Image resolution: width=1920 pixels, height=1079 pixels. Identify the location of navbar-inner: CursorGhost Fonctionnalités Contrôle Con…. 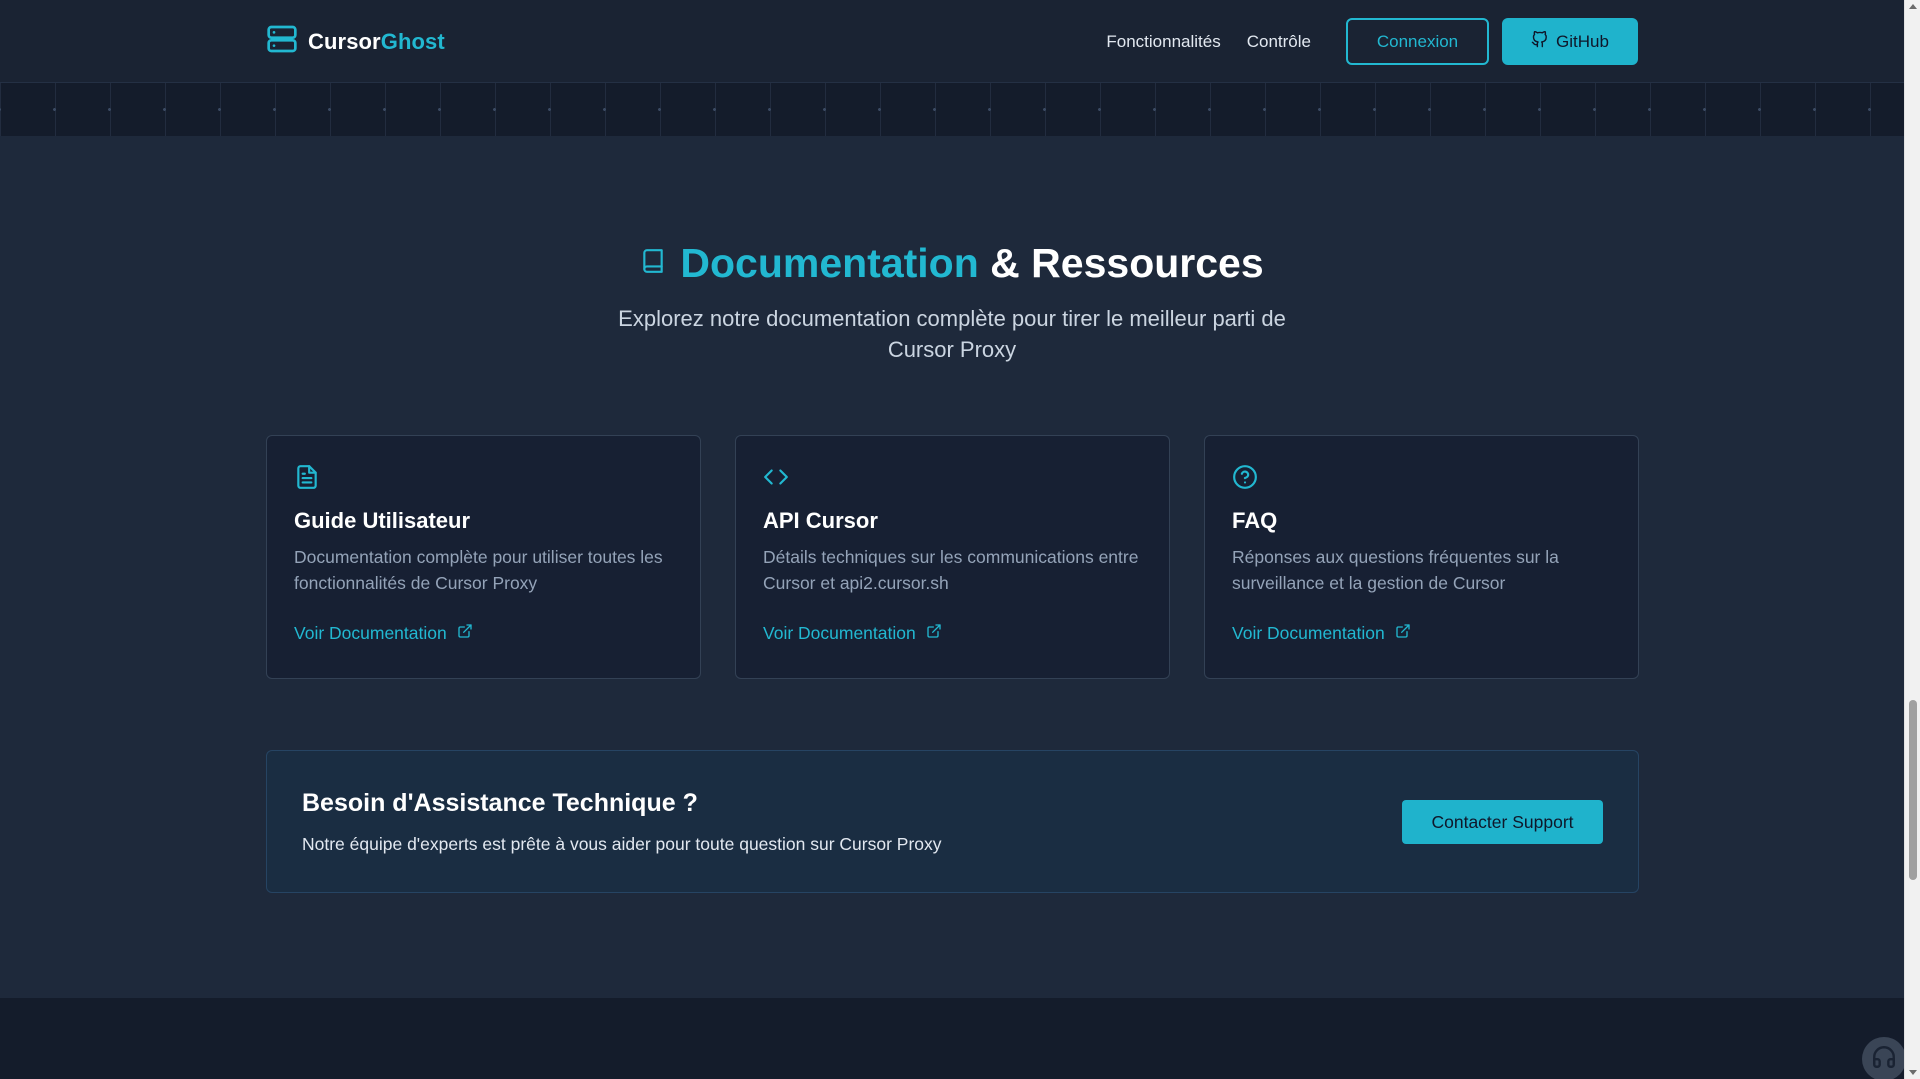
(952, 41).